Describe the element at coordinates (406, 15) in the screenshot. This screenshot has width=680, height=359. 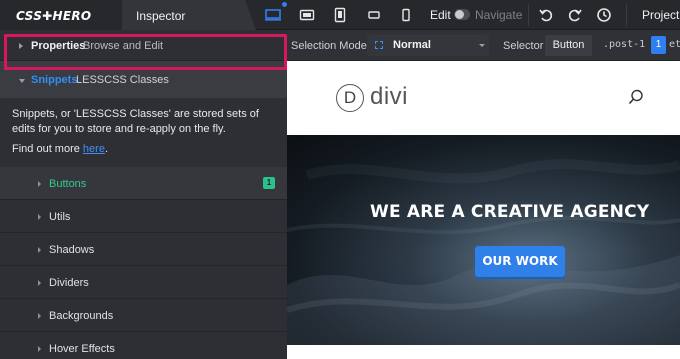
I see `phone-portrait-icon` at that location.